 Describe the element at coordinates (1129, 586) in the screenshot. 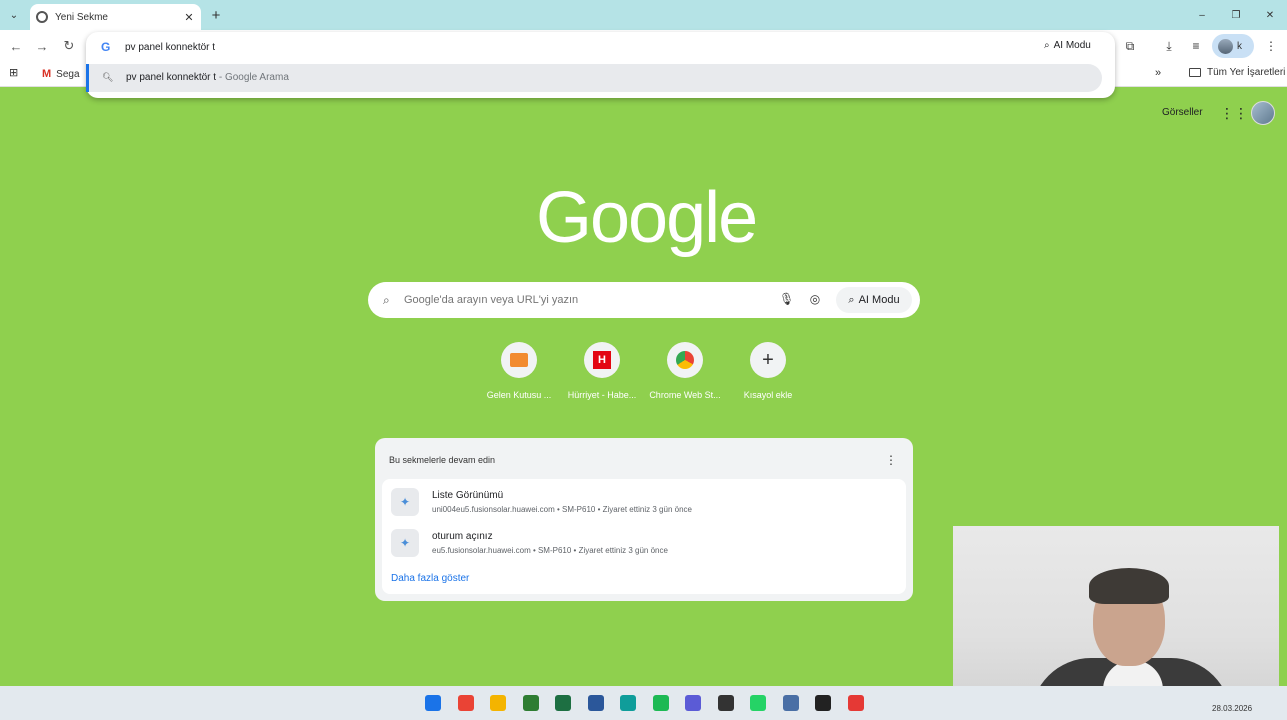

I see `person-hair` at that location.